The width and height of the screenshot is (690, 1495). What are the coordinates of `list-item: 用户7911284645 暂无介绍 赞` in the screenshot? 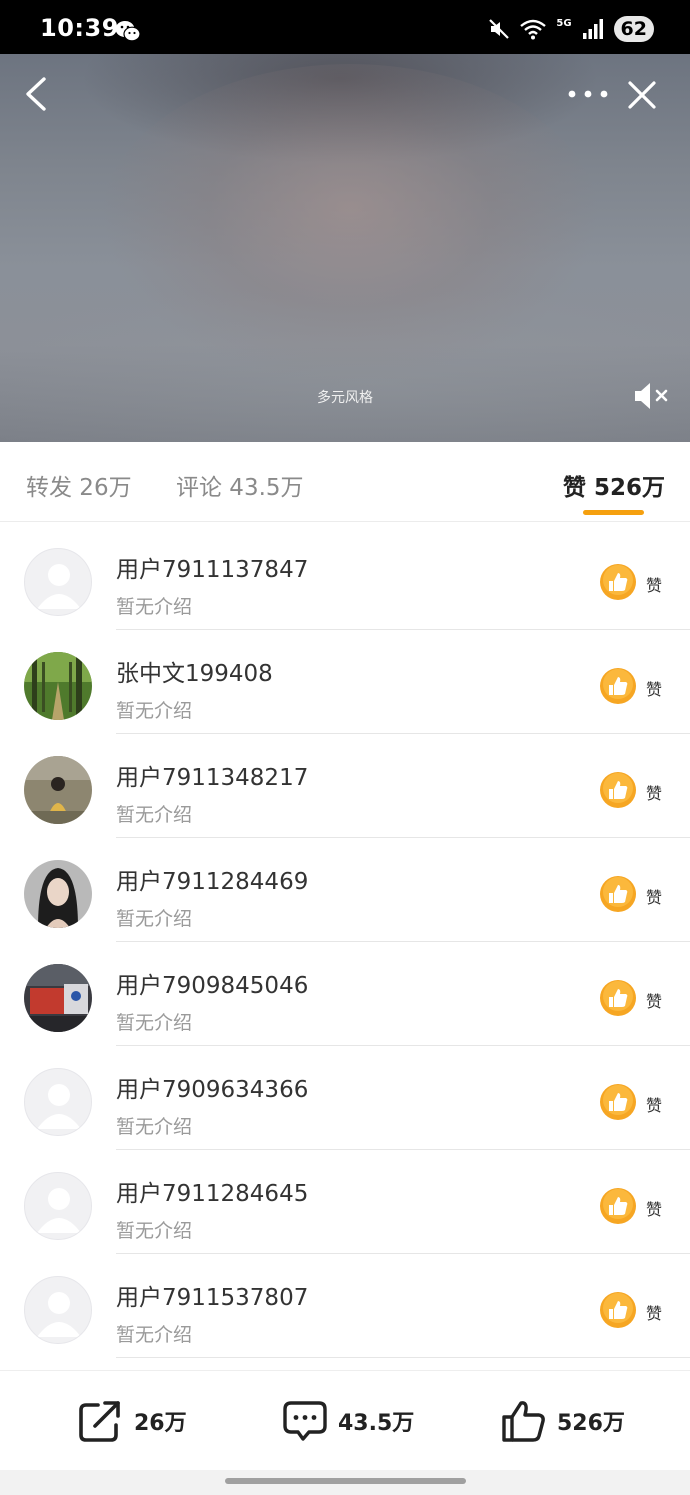 It's located at (345, 1202).